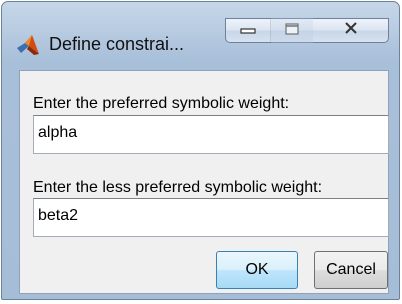 Image resolution: width=402 pixels, height=304 pixels. What do you see at coordinates (28, 45) in the screenshot?
I see `matlab-logo-icon` at bounding box center [28, 45].